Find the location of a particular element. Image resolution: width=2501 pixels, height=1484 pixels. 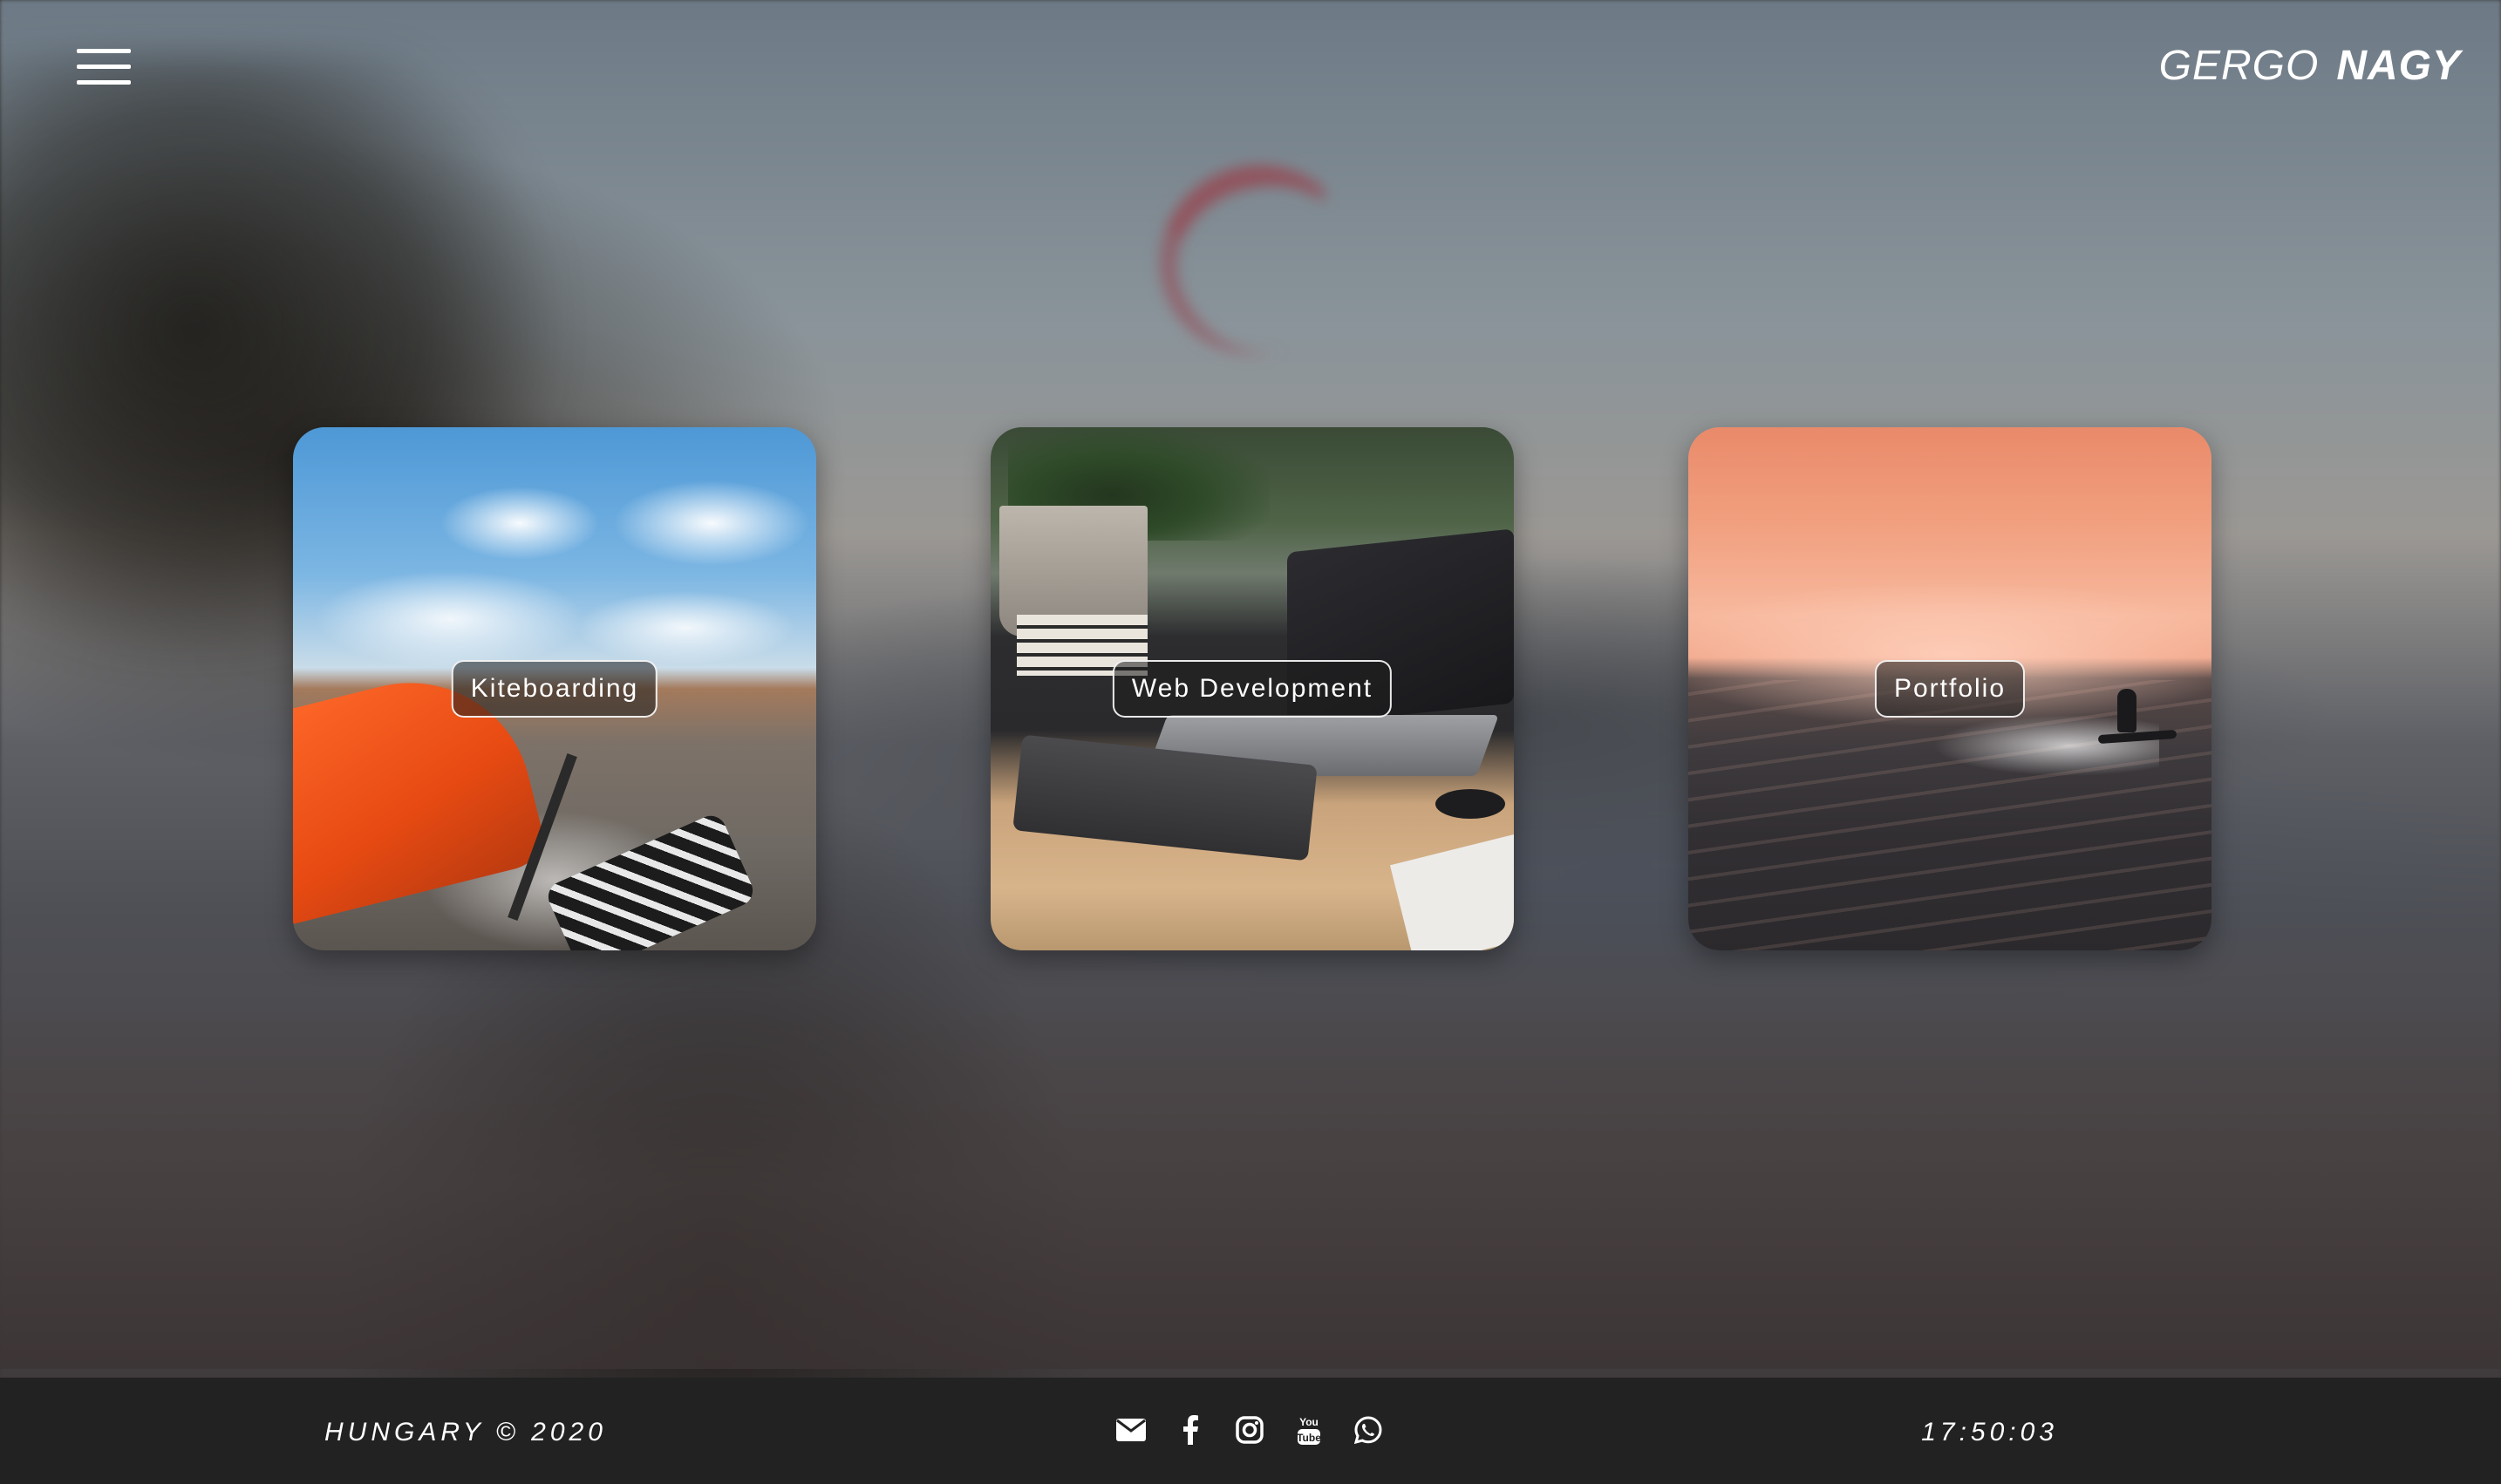

card-label-web-development: Web Development is located at coordinates (1252, 689).